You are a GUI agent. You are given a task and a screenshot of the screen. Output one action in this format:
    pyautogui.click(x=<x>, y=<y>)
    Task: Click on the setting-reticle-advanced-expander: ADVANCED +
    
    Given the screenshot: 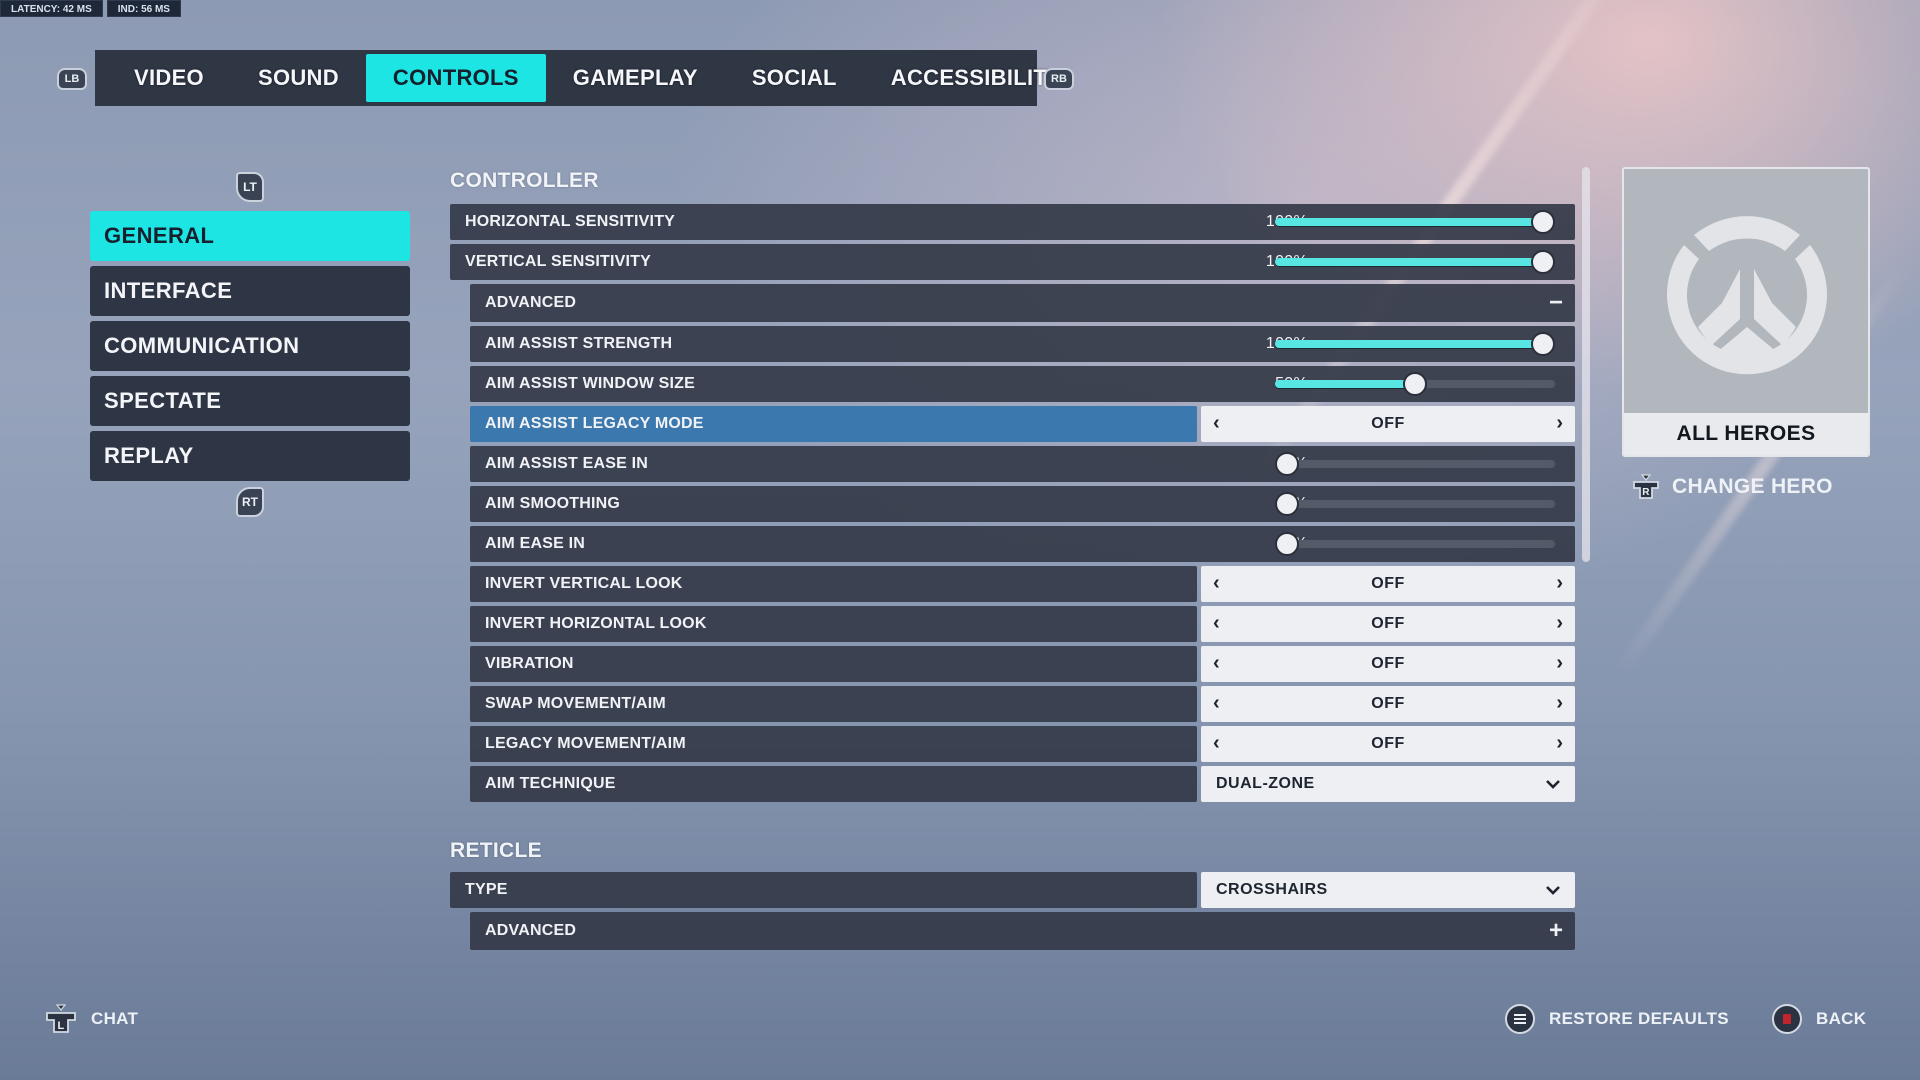 What is the action you would take?
    pyautogui.click(x=1022, y=931)
    